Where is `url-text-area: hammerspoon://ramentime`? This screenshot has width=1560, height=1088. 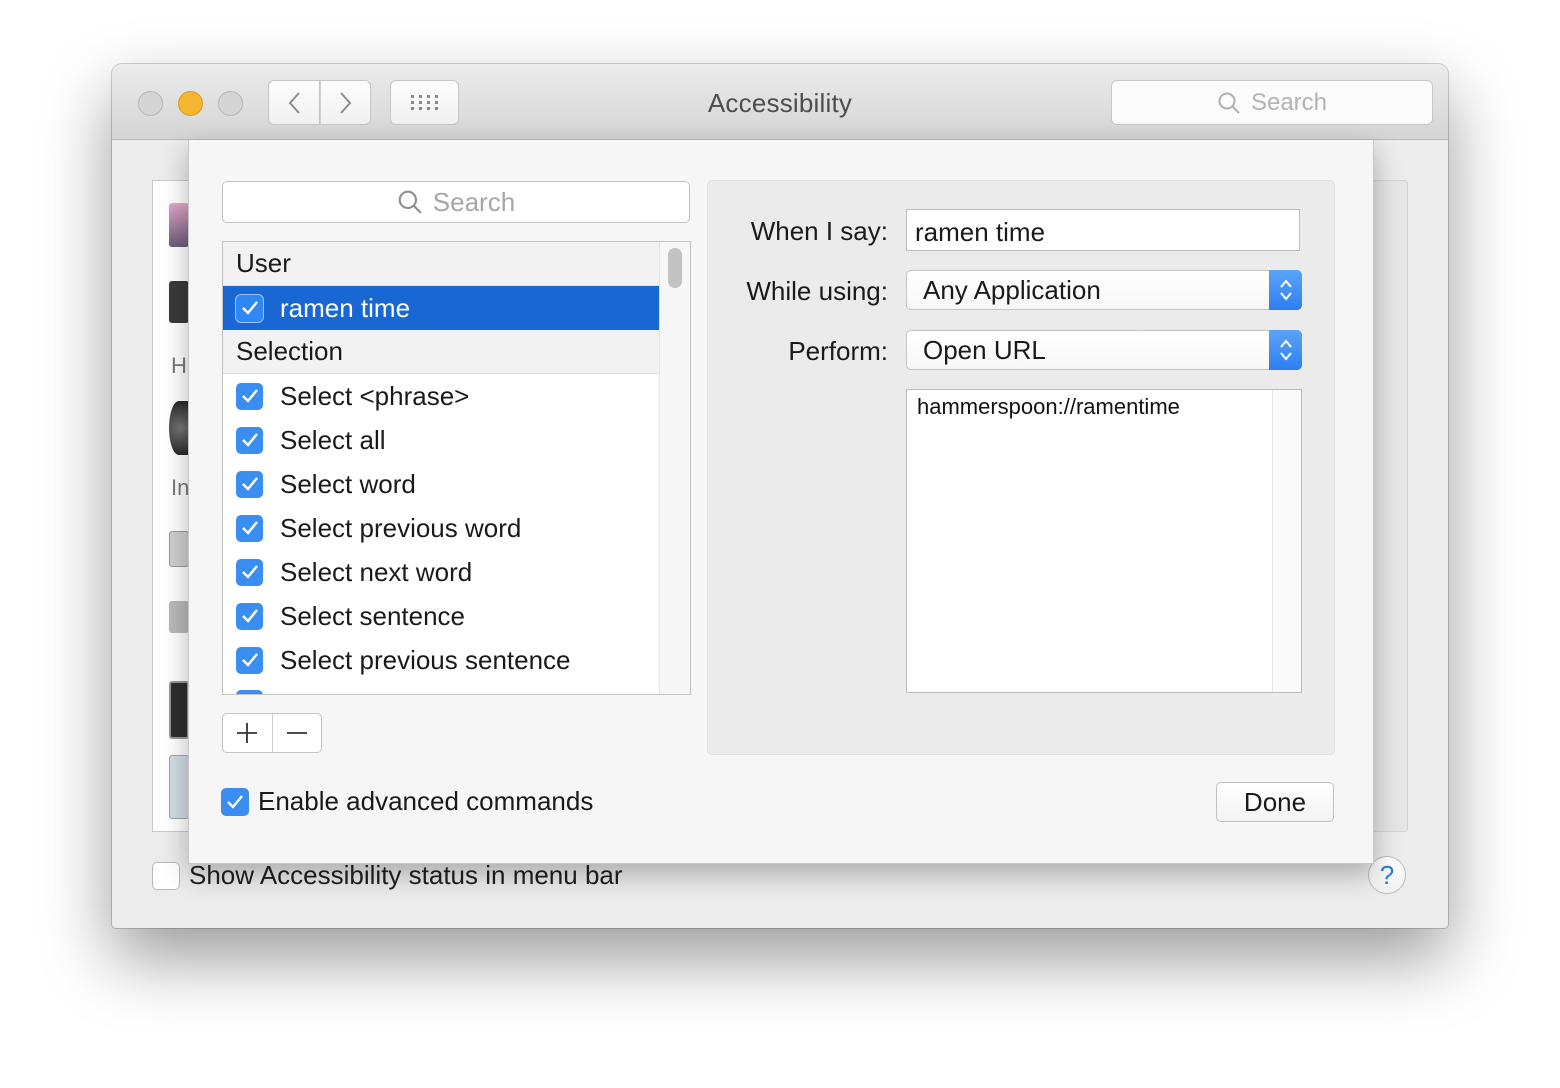
url-text-area: hammerspoon://ramentime is located at coordinates (1104, 541).